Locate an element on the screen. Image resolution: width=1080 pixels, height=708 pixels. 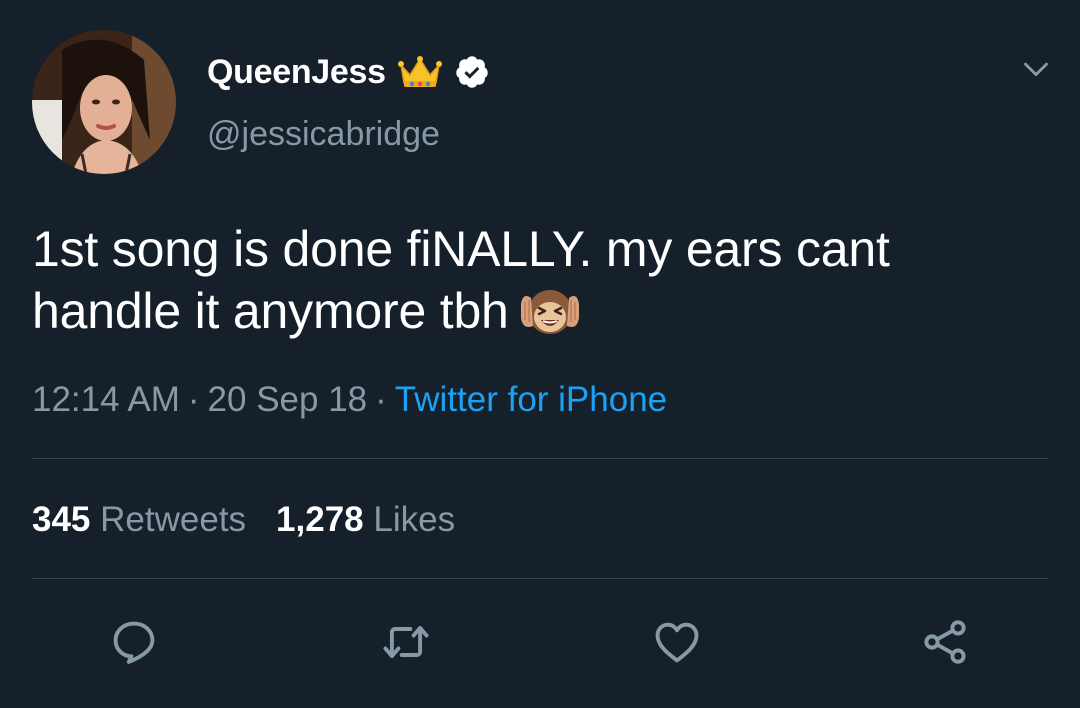
avatar-image is located at coordinates (104, 102).